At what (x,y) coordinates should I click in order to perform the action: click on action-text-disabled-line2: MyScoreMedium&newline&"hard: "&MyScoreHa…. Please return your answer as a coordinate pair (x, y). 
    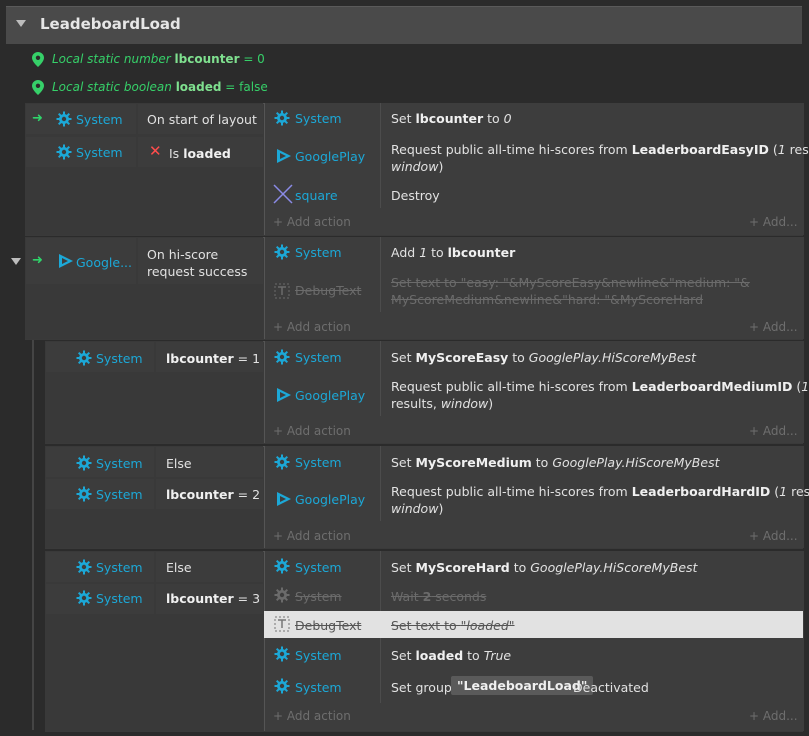
    Looking at the image, I should click on (547, 299).